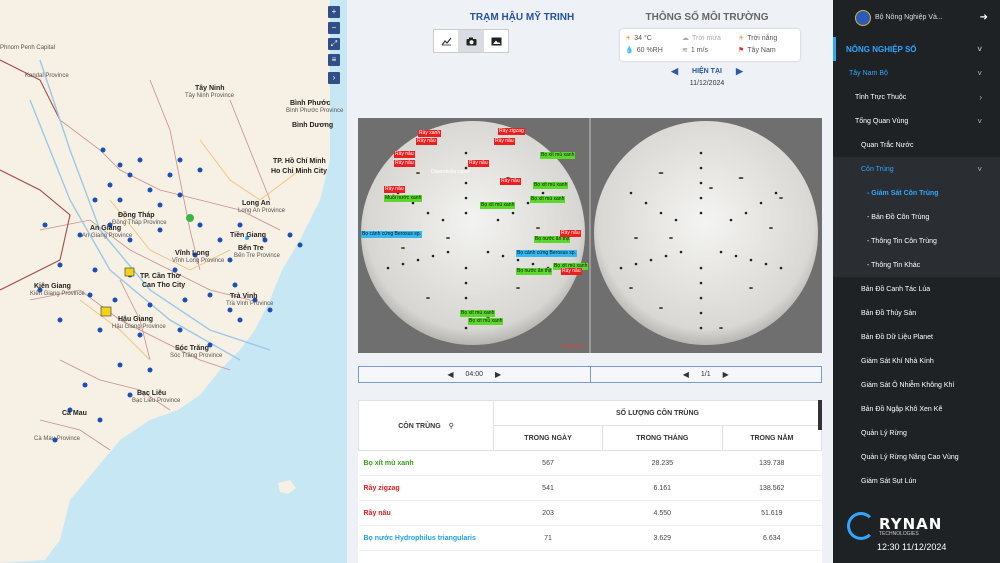 This screenshot has height=563, width=1000. What do you see at coordinates (916, 145) in the screenshot?
I see `sidebar-item-4: Quan Trắc Nước` at bounding box center [916, 145].